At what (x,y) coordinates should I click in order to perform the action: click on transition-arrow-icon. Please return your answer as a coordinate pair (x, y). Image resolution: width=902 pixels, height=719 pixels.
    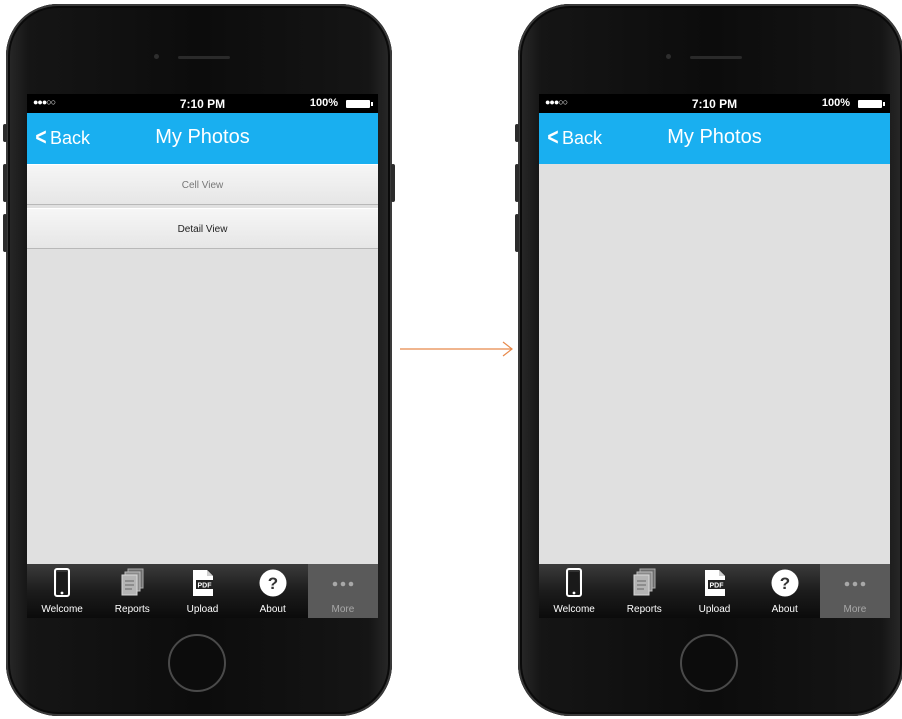
    Looking at the image, I should click on (456, 349).